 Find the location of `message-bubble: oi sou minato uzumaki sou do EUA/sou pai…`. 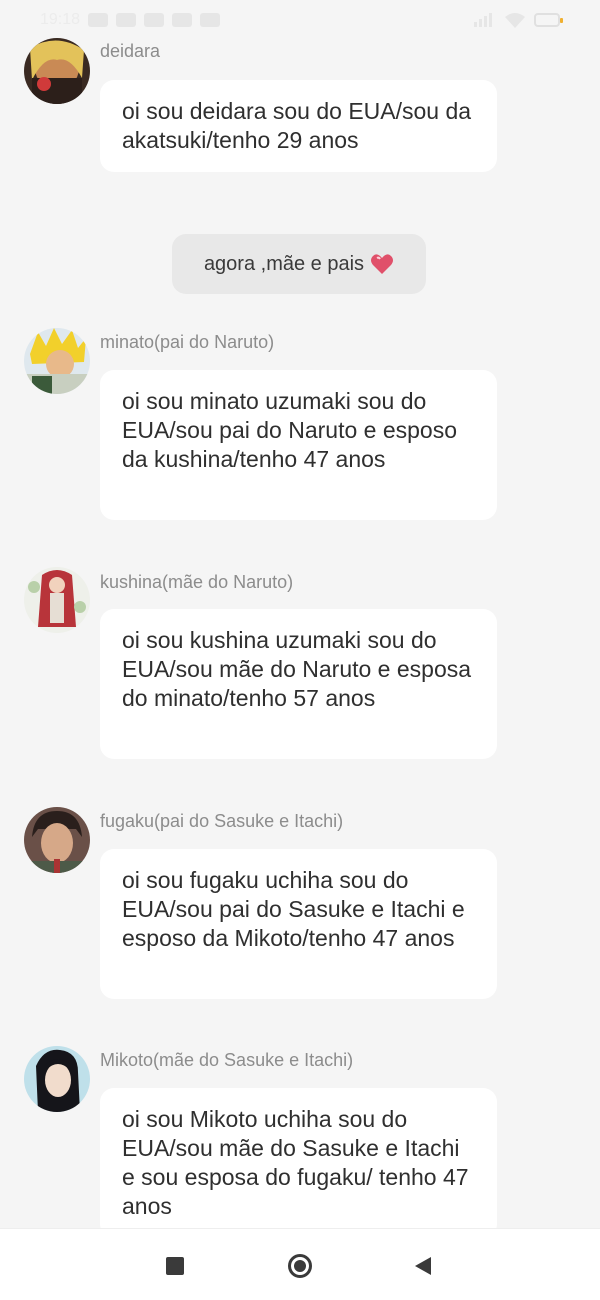

message-bubble: oi sou minato uzumaki sou do EUA/sou pai… is located at coordinates (298, 445).